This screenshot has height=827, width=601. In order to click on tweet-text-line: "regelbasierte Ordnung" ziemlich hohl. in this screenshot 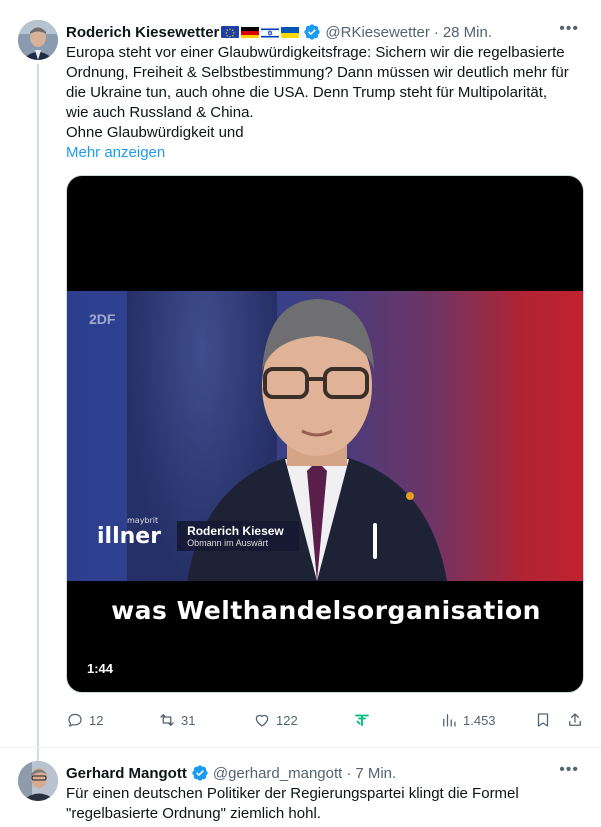, I will do `click(193, 813)`.